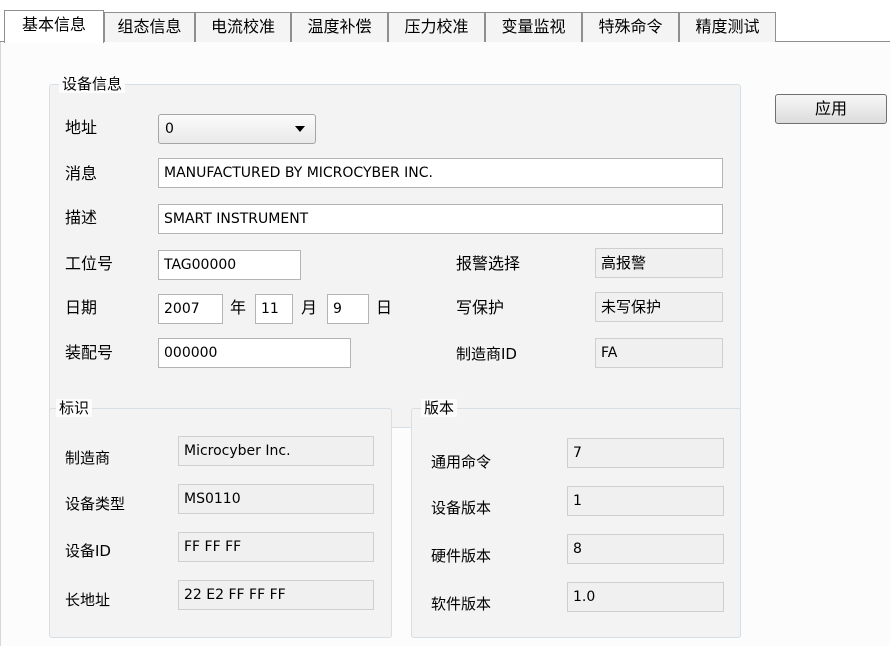 The width and height of the screenshot is (890, 646). Describe the element at coordinates (92, 84) in the screenshot. I see `device-info-title: 设备信息` at that location.